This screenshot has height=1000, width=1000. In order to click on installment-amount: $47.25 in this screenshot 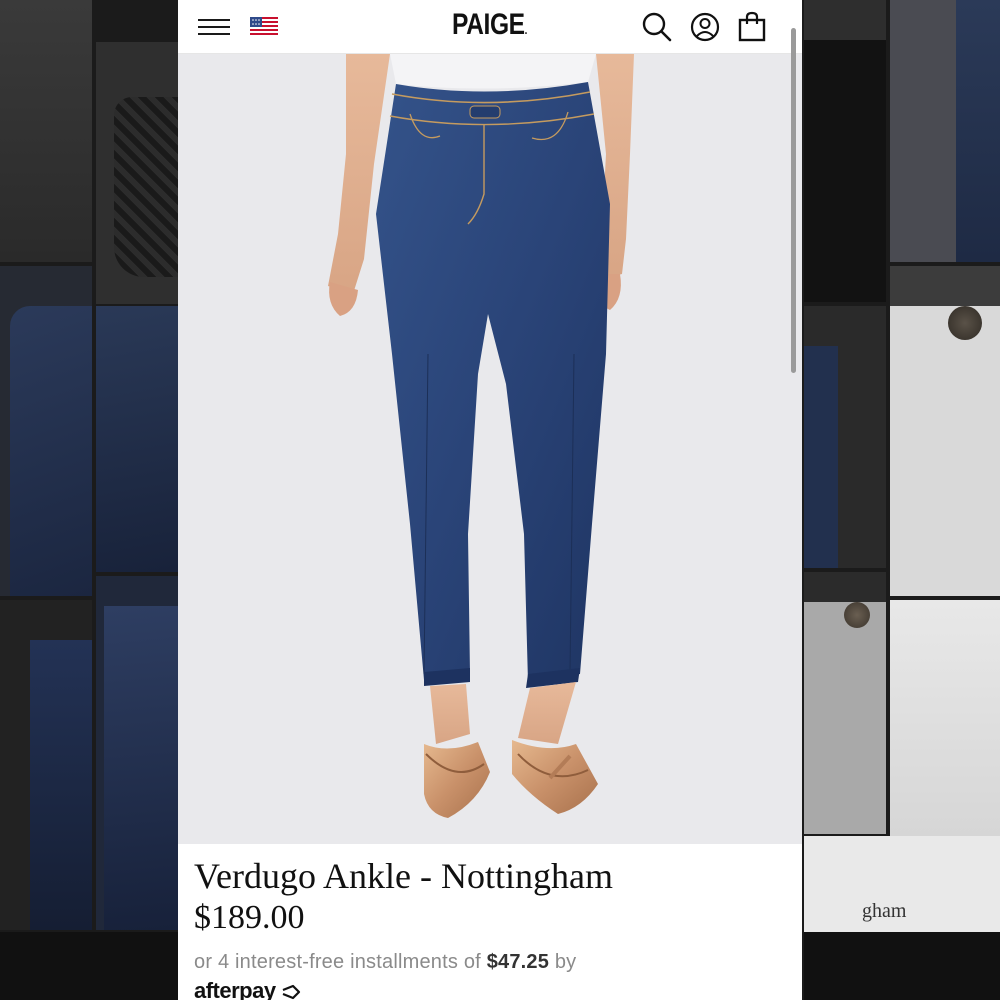, I will do `click(518, 962)`.